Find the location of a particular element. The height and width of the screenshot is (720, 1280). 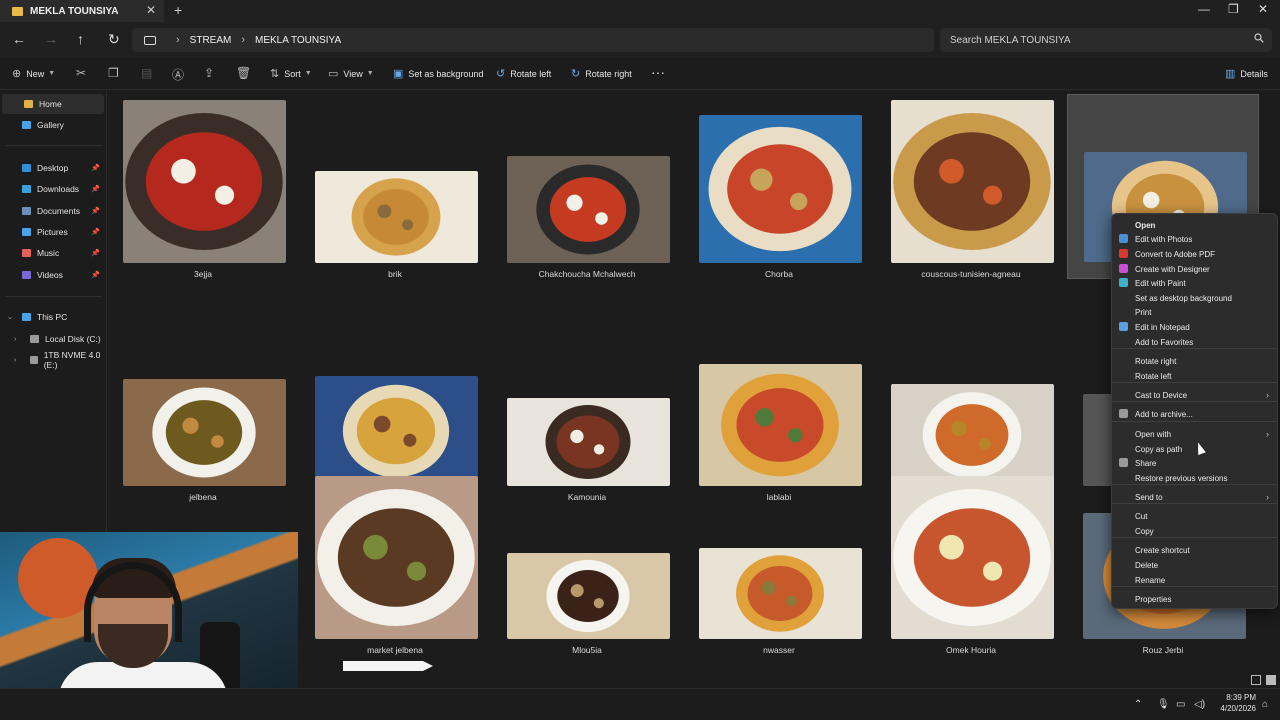

file-item: 3ejja is located at coordinates (203, 186).